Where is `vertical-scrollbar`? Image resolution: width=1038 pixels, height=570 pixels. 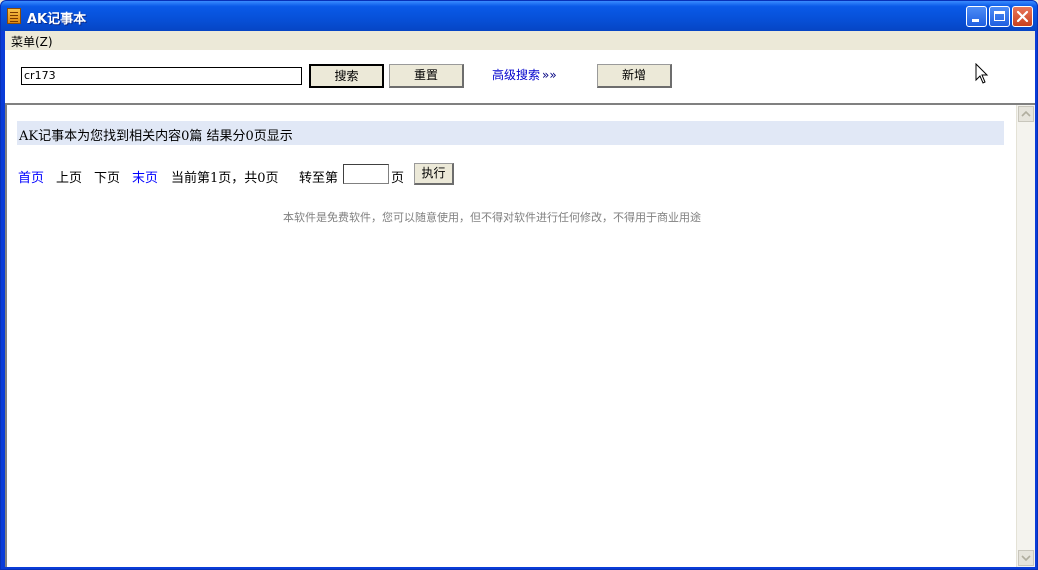
vertical-scrollbar is located at coordinates (1025, 336).